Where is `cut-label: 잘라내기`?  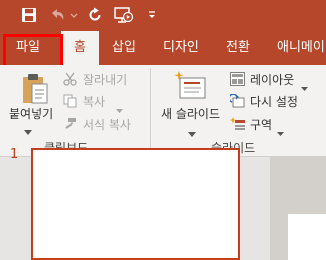 cut-label: 잘라내기 is located at coordinates (105, 79).